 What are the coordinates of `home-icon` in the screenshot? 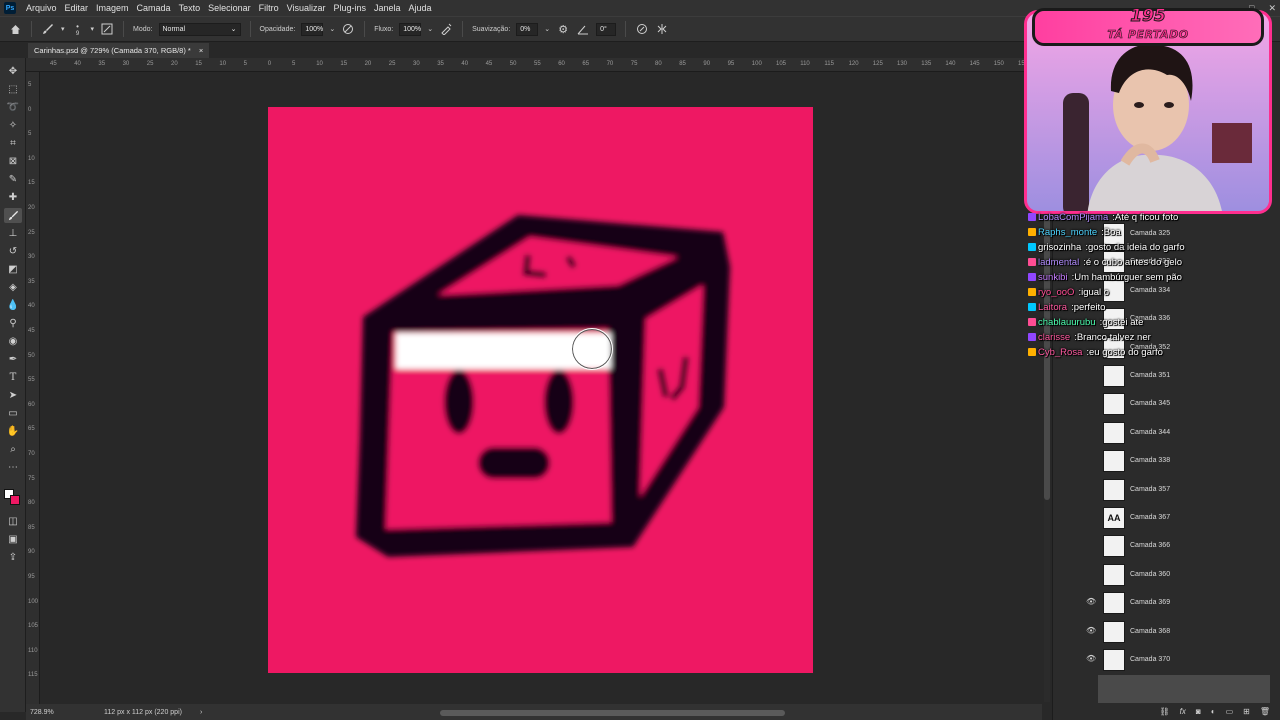 It's located at (15, 29).